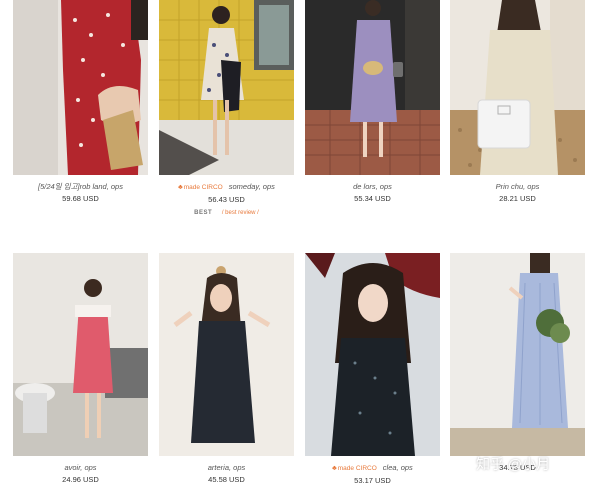 This screenshot has height=488, width=600. What do you see at coordinates (226, 187) in the screenshot?
I see `product-name: ♣made CIRCO someday, ops` at bounding box center [226, 187].